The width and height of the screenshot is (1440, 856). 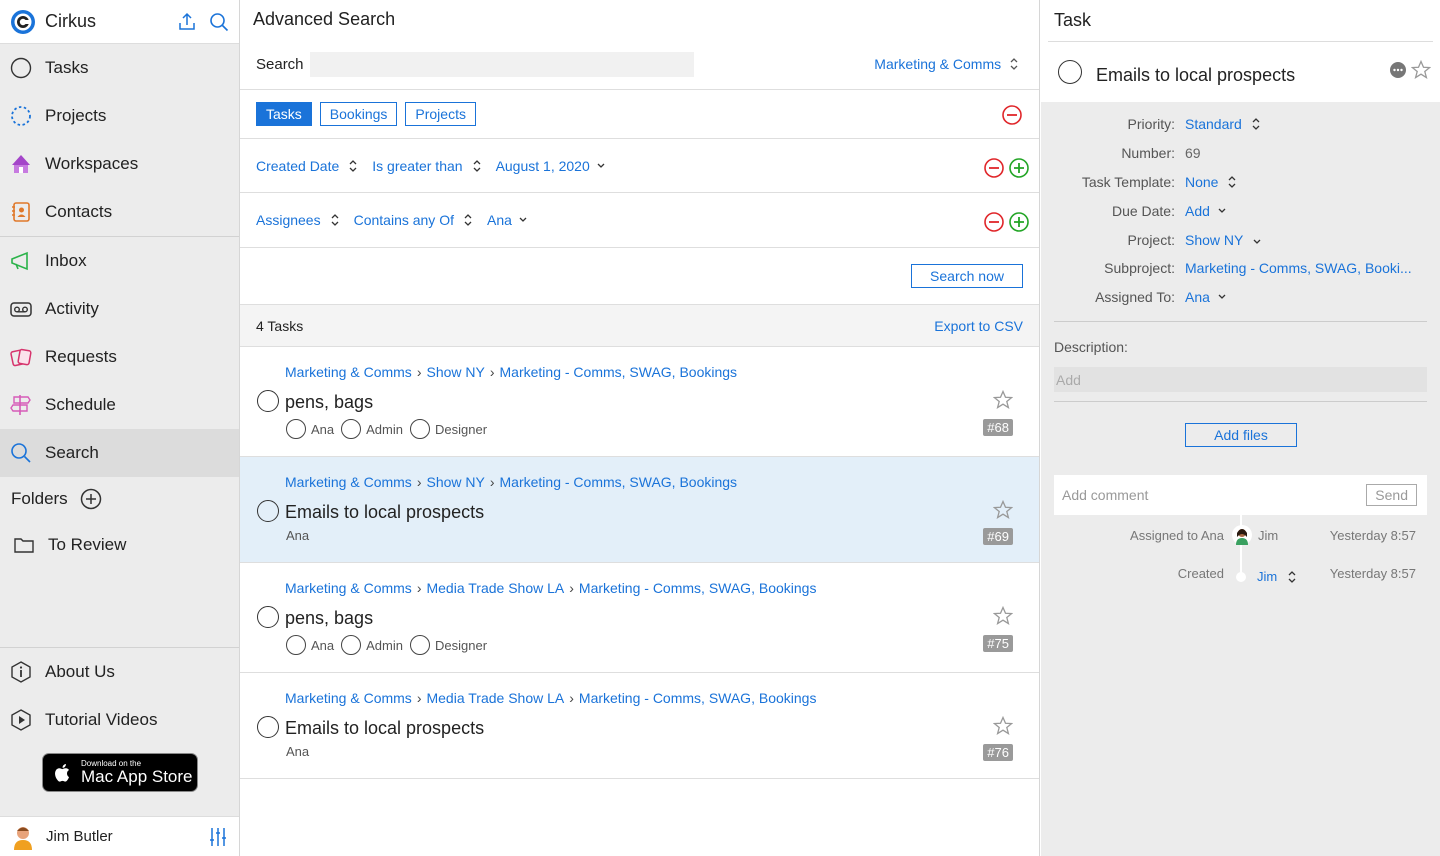 I want to click on project-select: Show NY, so click(x=1223, y=240).